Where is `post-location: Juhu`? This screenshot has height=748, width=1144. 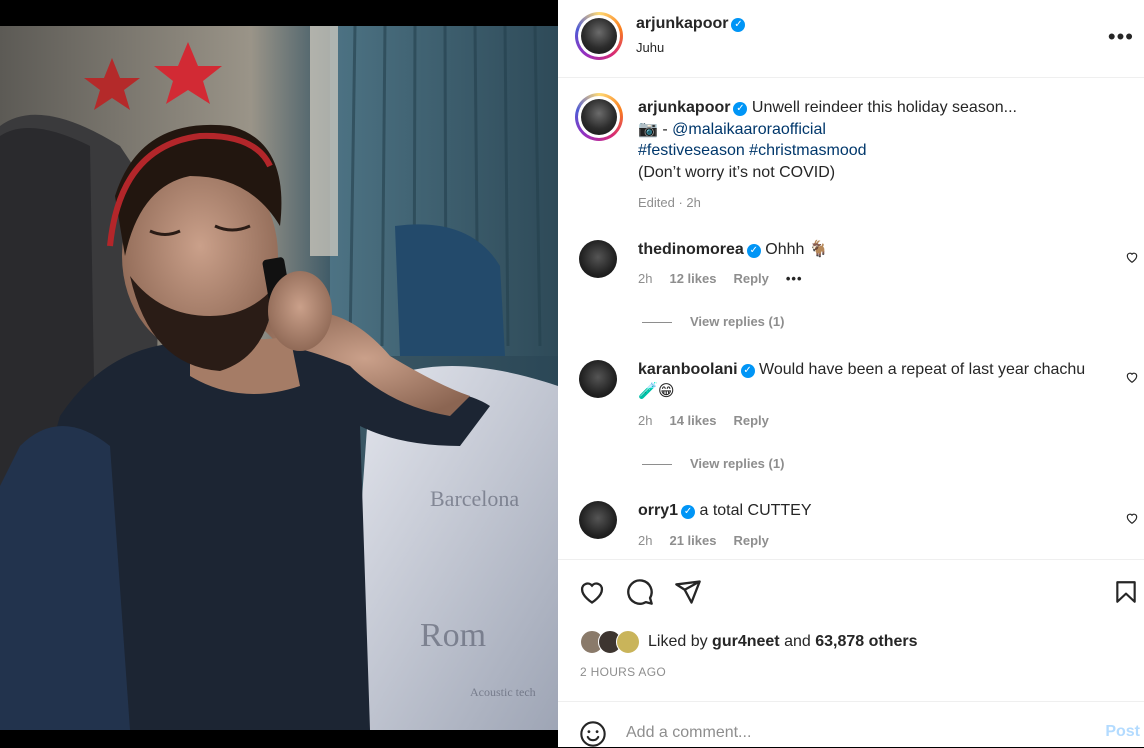
post-location: Juhu is located at coordinates (650, 47).